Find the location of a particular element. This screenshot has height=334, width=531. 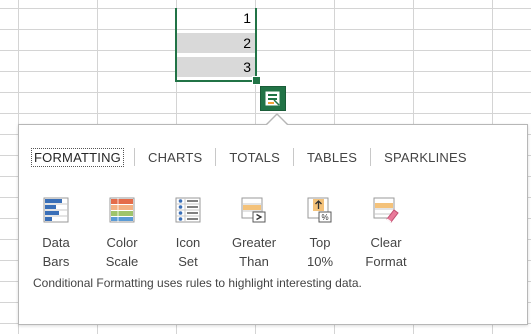

clear-format-icon is located at coordinates (386, 210).